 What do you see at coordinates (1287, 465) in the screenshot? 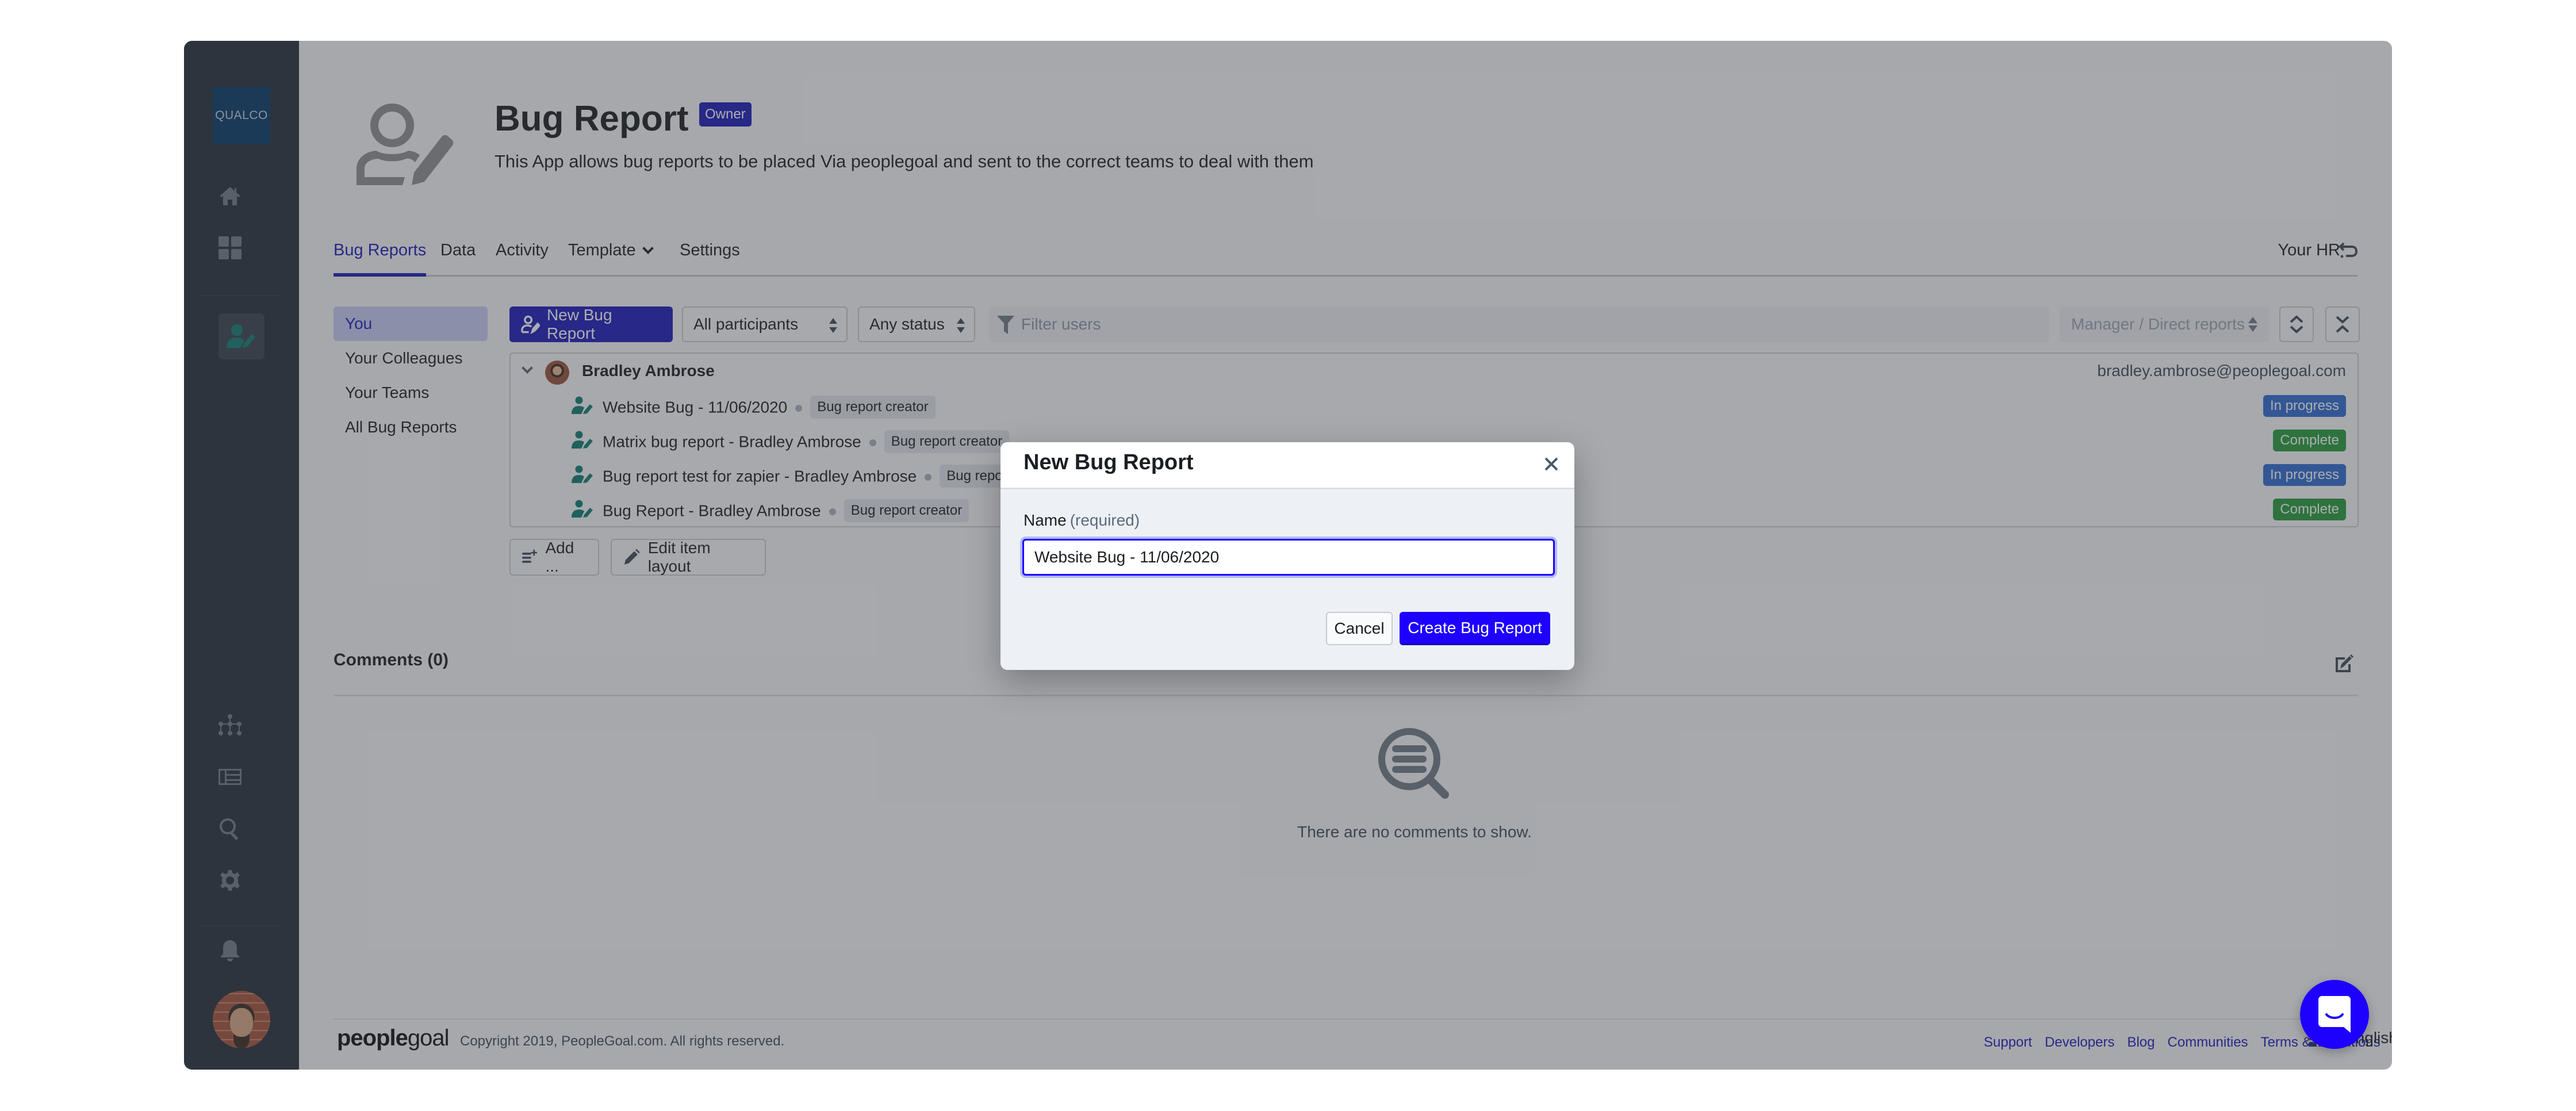
I see `modal-header: New Bug Report` at bounding box center [1287, 465].